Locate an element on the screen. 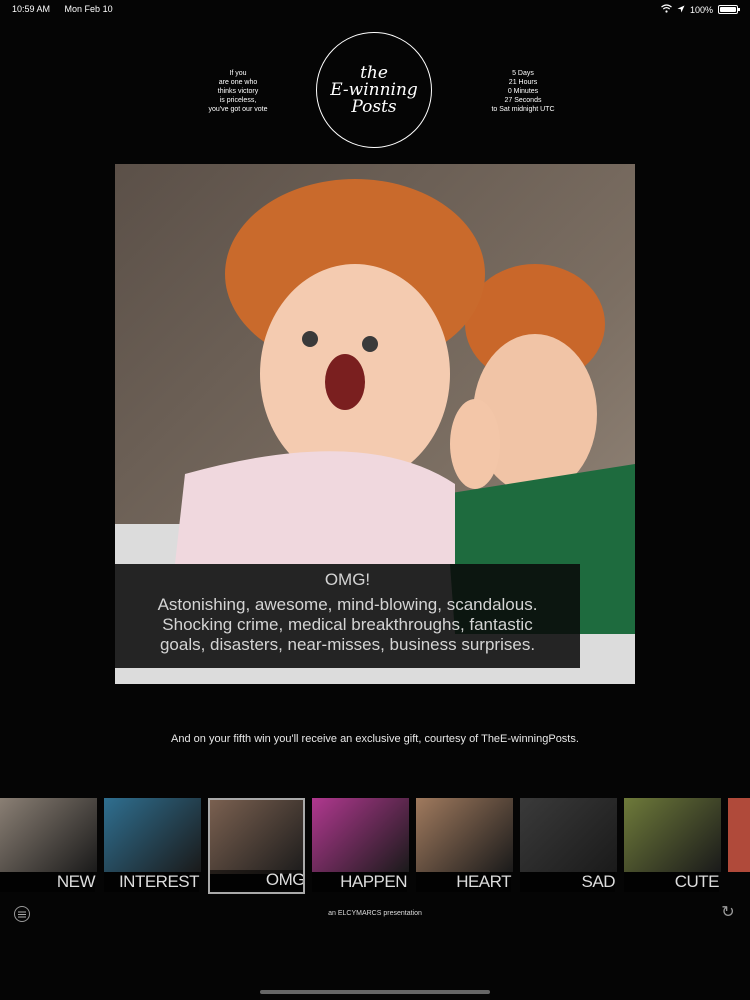 The width and height of the screenshot is (750, 1000). category-tile-new: NEW is located at coordinates (48, 846).